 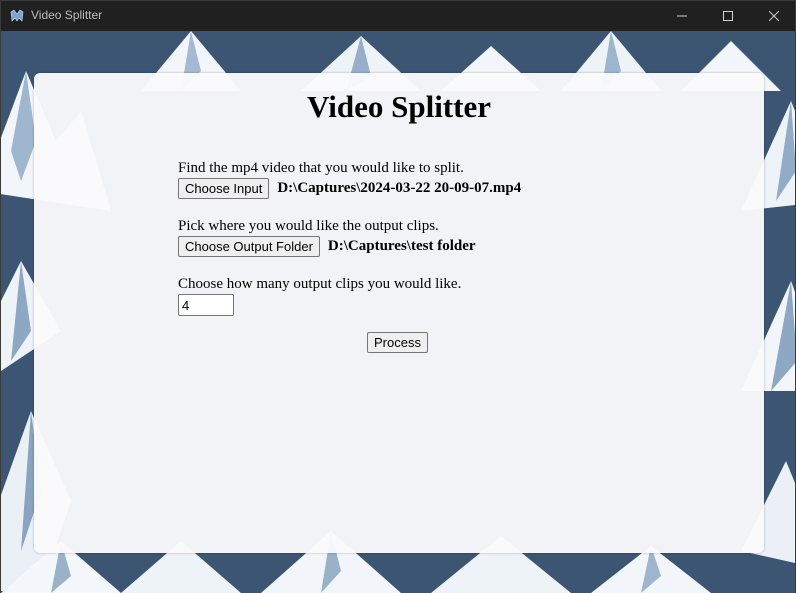 I want to click on close-button, so click(x=773, y=16).